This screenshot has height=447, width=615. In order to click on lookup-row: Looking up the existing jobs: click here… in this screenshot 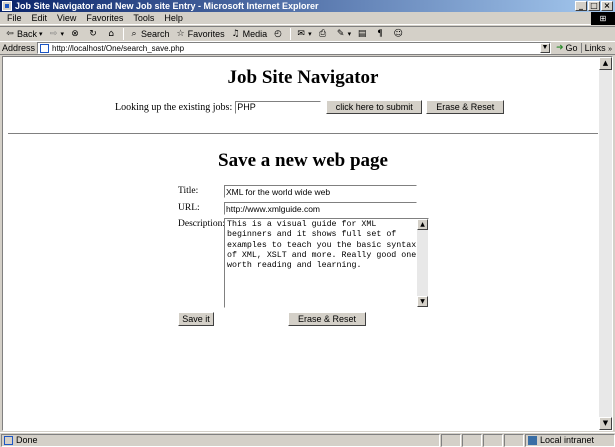, I will do `click(310, 107)`.